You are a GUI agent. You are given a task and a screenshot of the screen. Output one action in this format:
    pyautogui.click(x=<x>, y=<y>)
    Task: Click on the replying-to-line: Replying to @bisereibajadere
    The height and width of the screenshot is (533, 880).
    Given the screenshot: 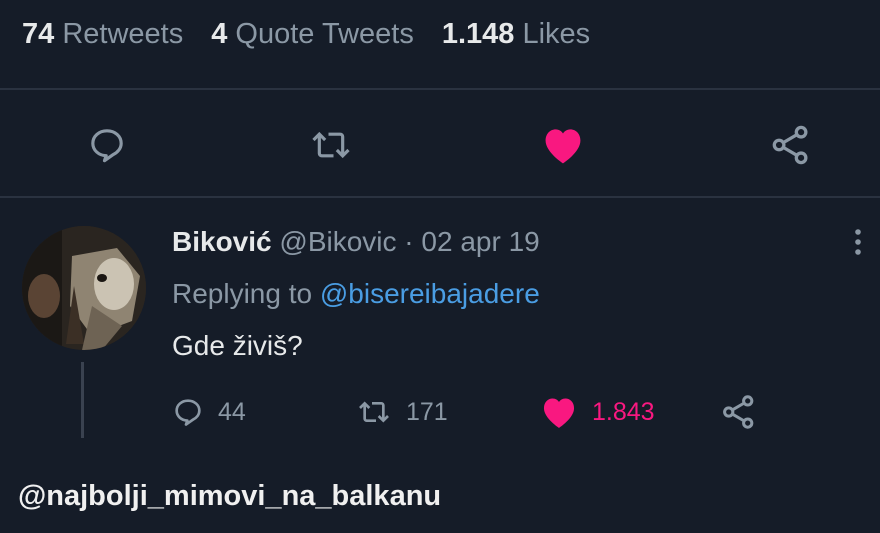 What is the action you would take?
    pyautogui.click(x=356, y=294)
    